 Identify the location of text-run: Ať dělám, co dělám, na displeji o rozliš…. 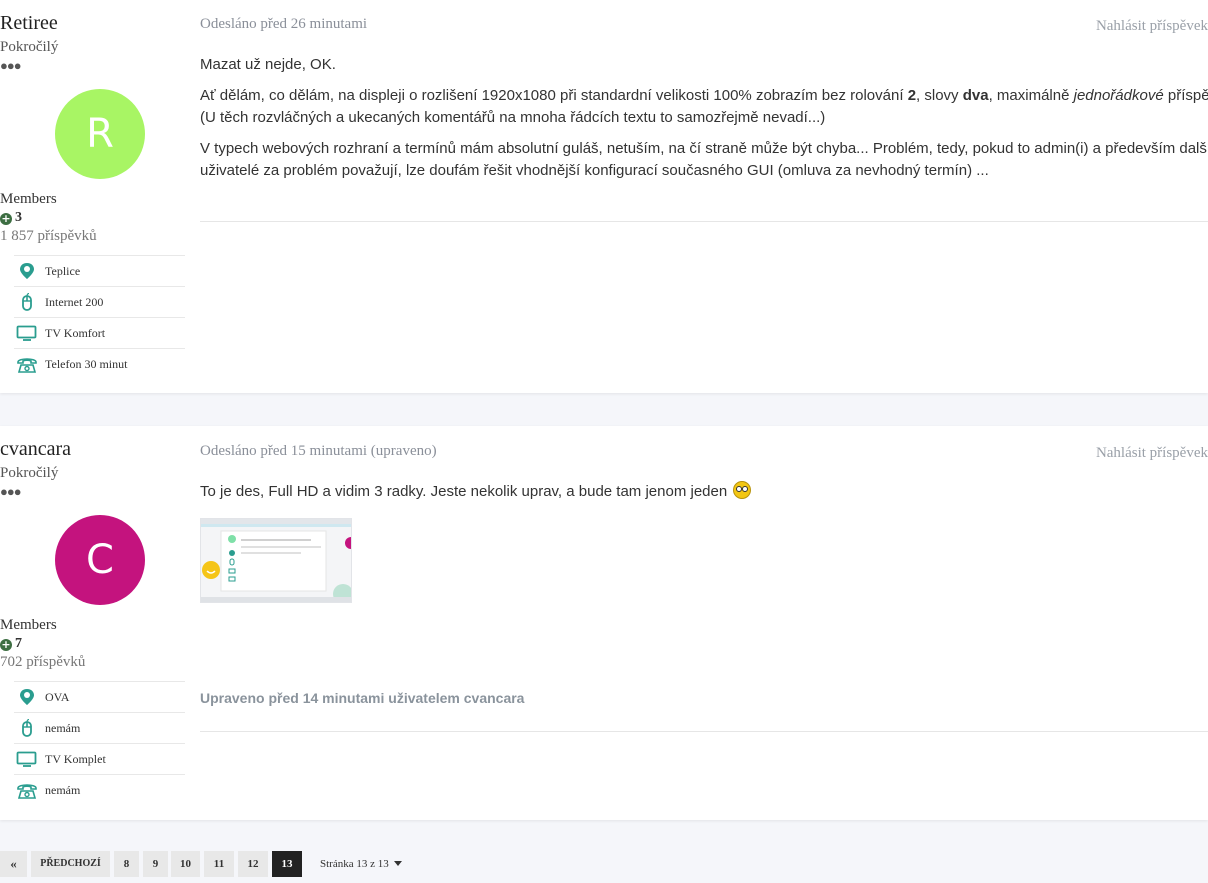
(554, 95).